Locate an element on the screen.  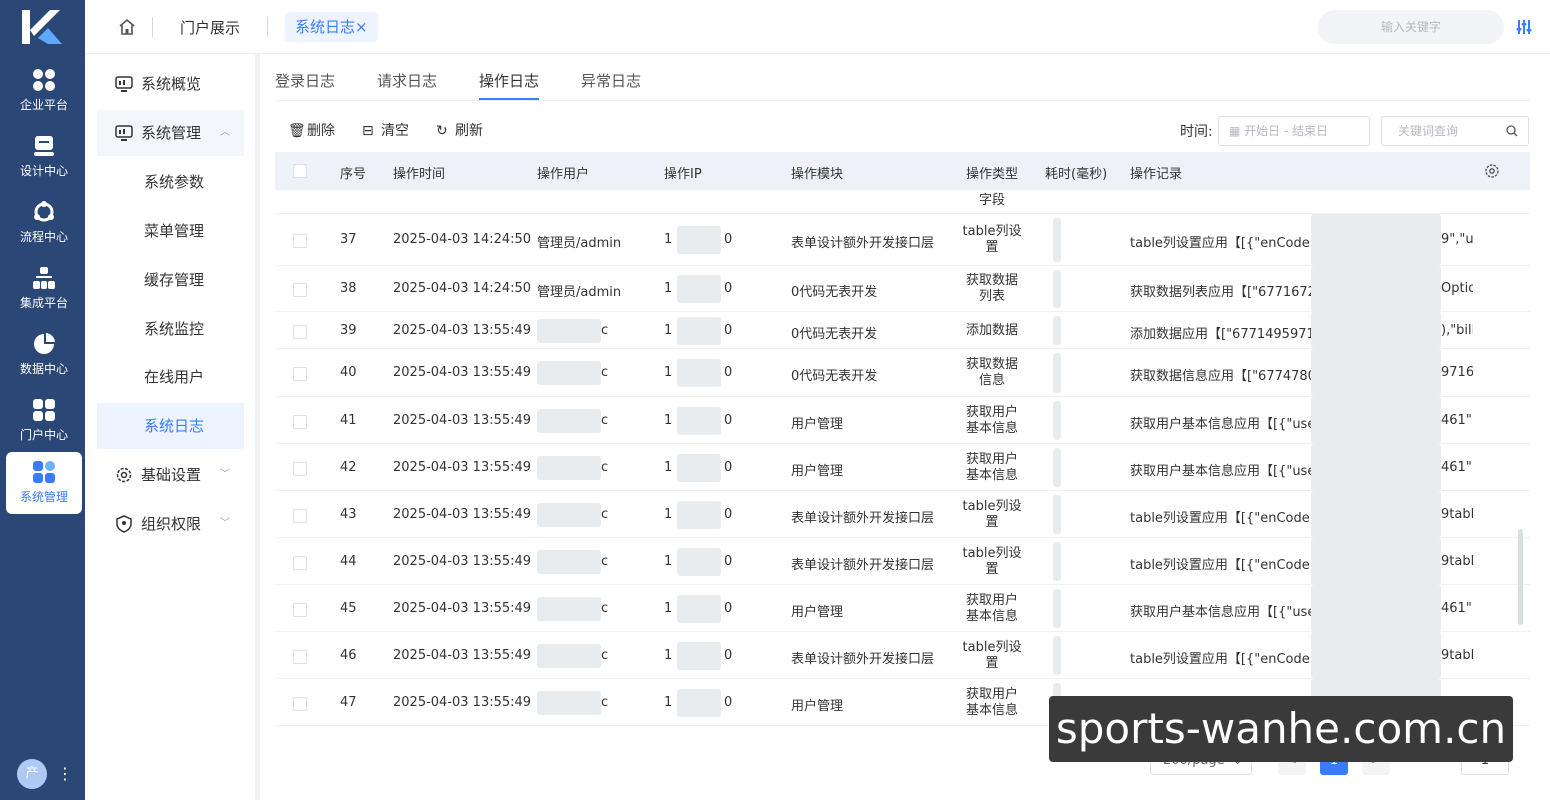
tab-exception-log: 异常日志 is located at coordinates (611, 80).